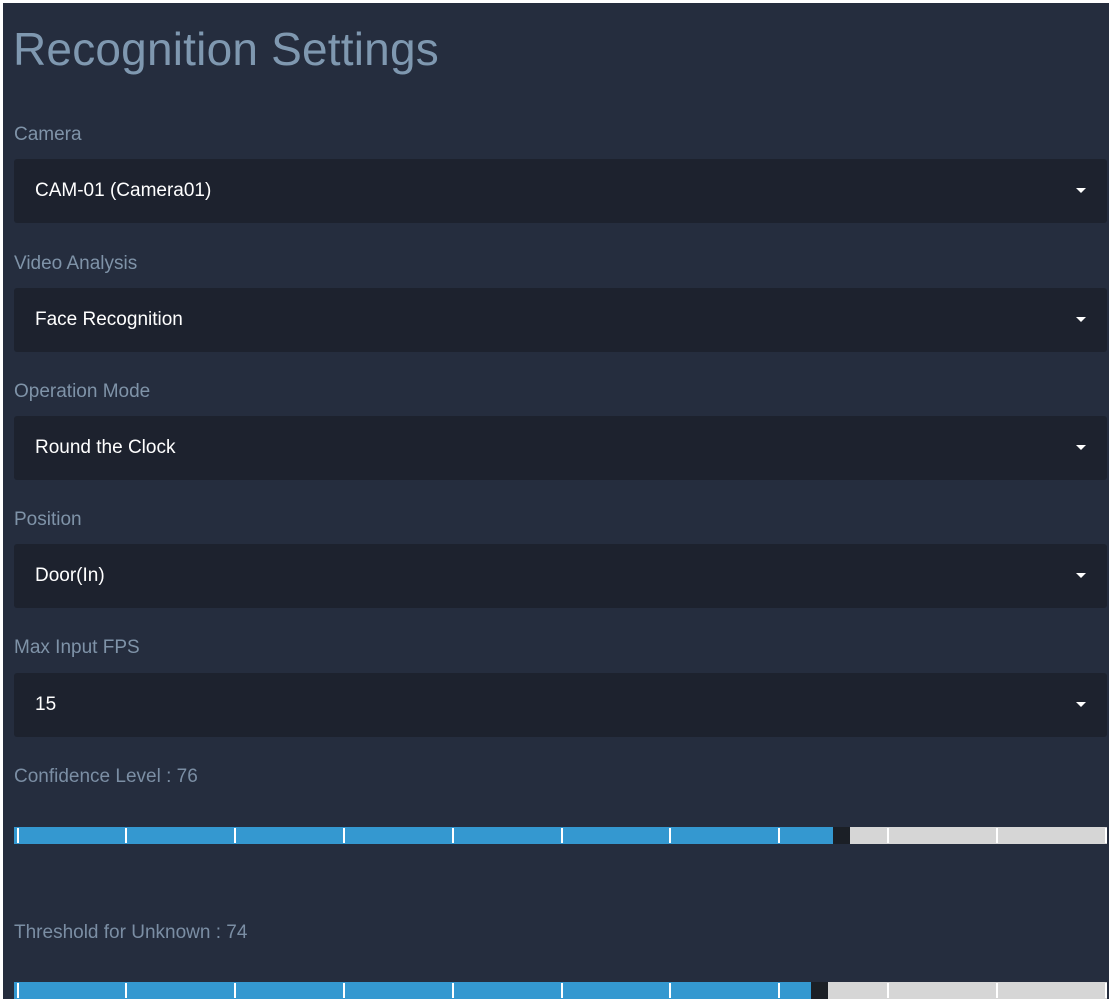 This screenshot has height=999, width=1112. Describe the element at coordinates (70, 575) in the screenshot. I see `position-select-value: Door(In)` at that location.